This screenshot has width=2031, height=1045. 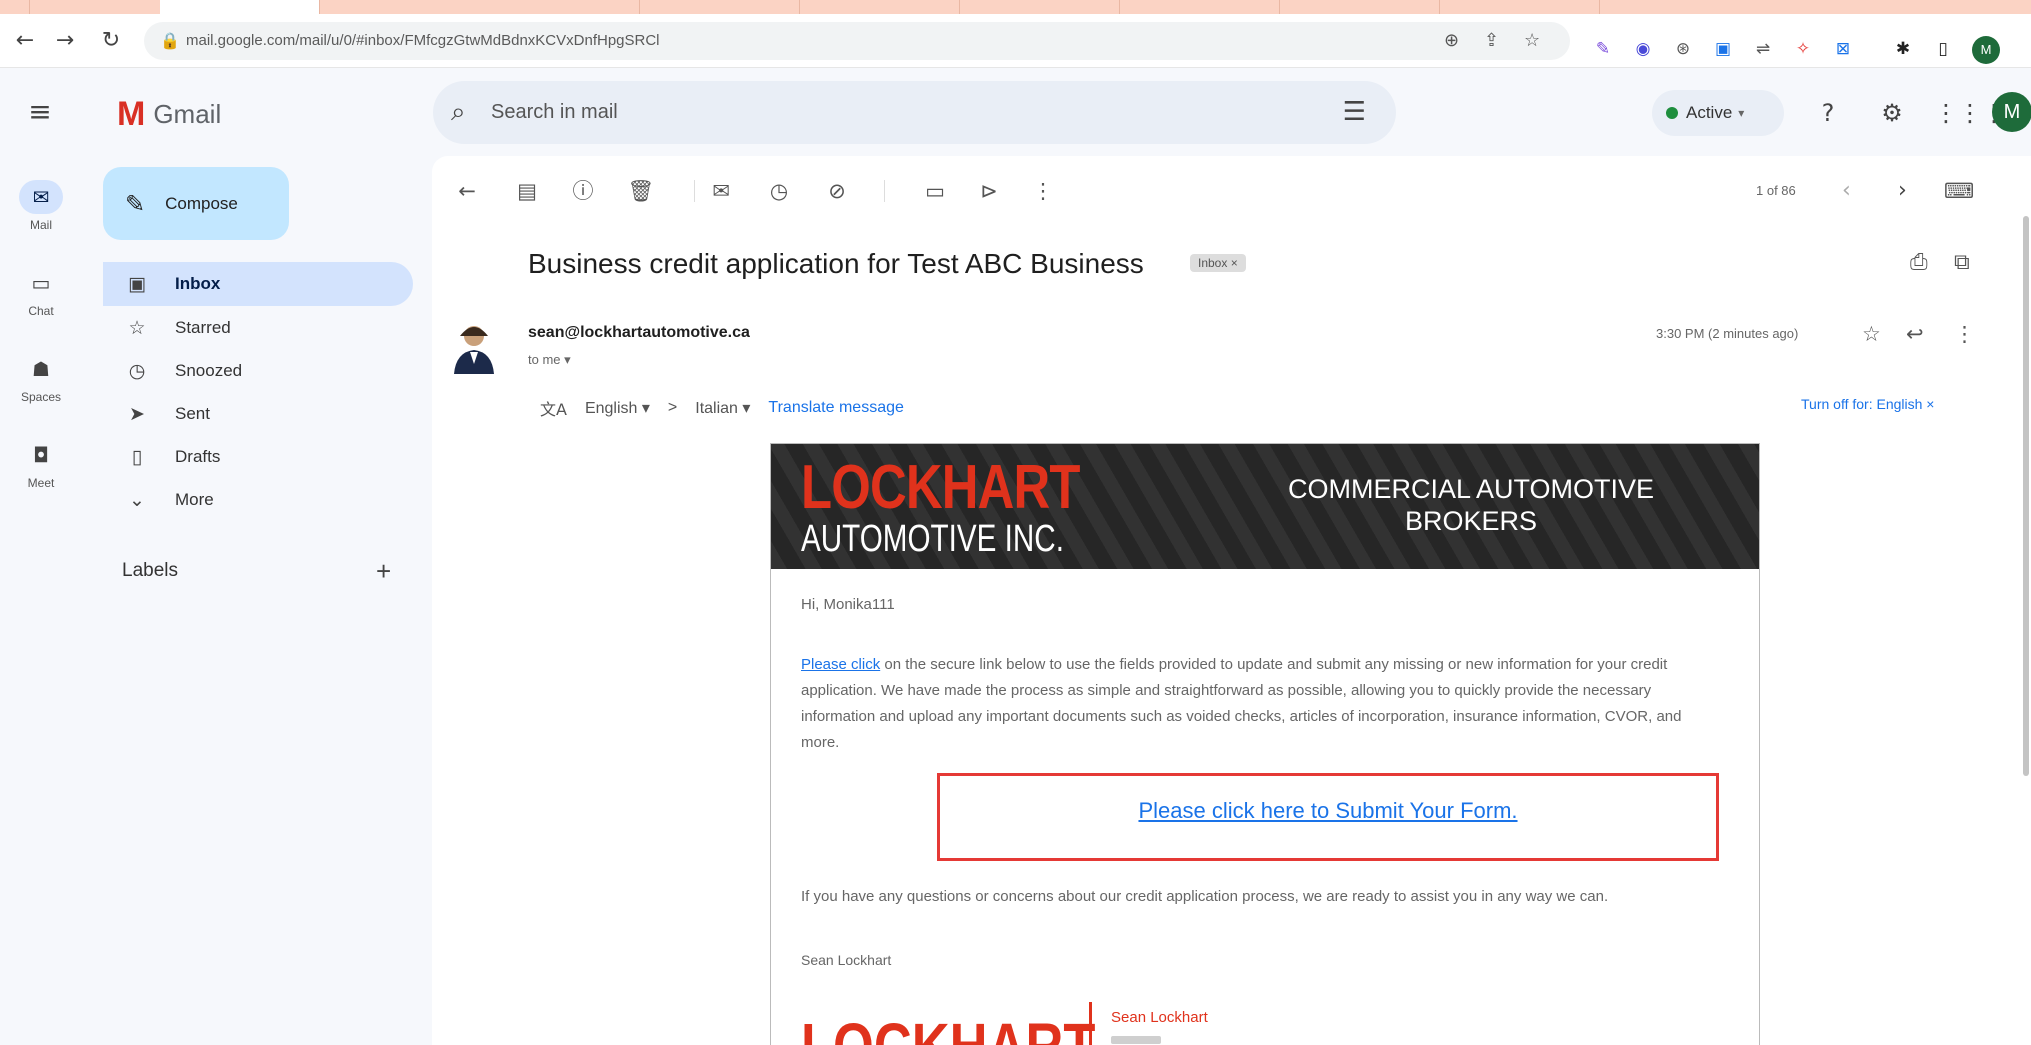 I want to click on chat-icon: ▭, so click(x=41, y=283).